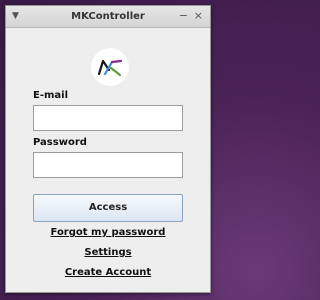 The height and width of the screenshot is (300, 320). I want to click on forgot-password-link: Forgot my password, so click(108, 233).